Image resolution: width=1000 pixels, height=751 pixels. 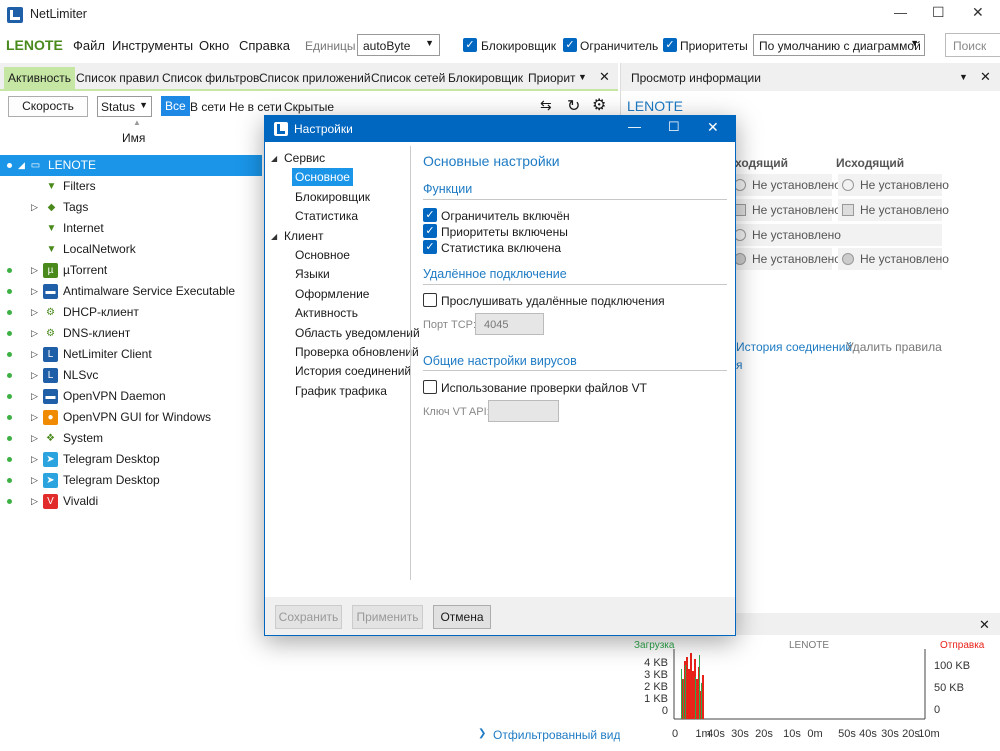 I want to click on remote-listen-checkbox, so click(x=430, y=300).